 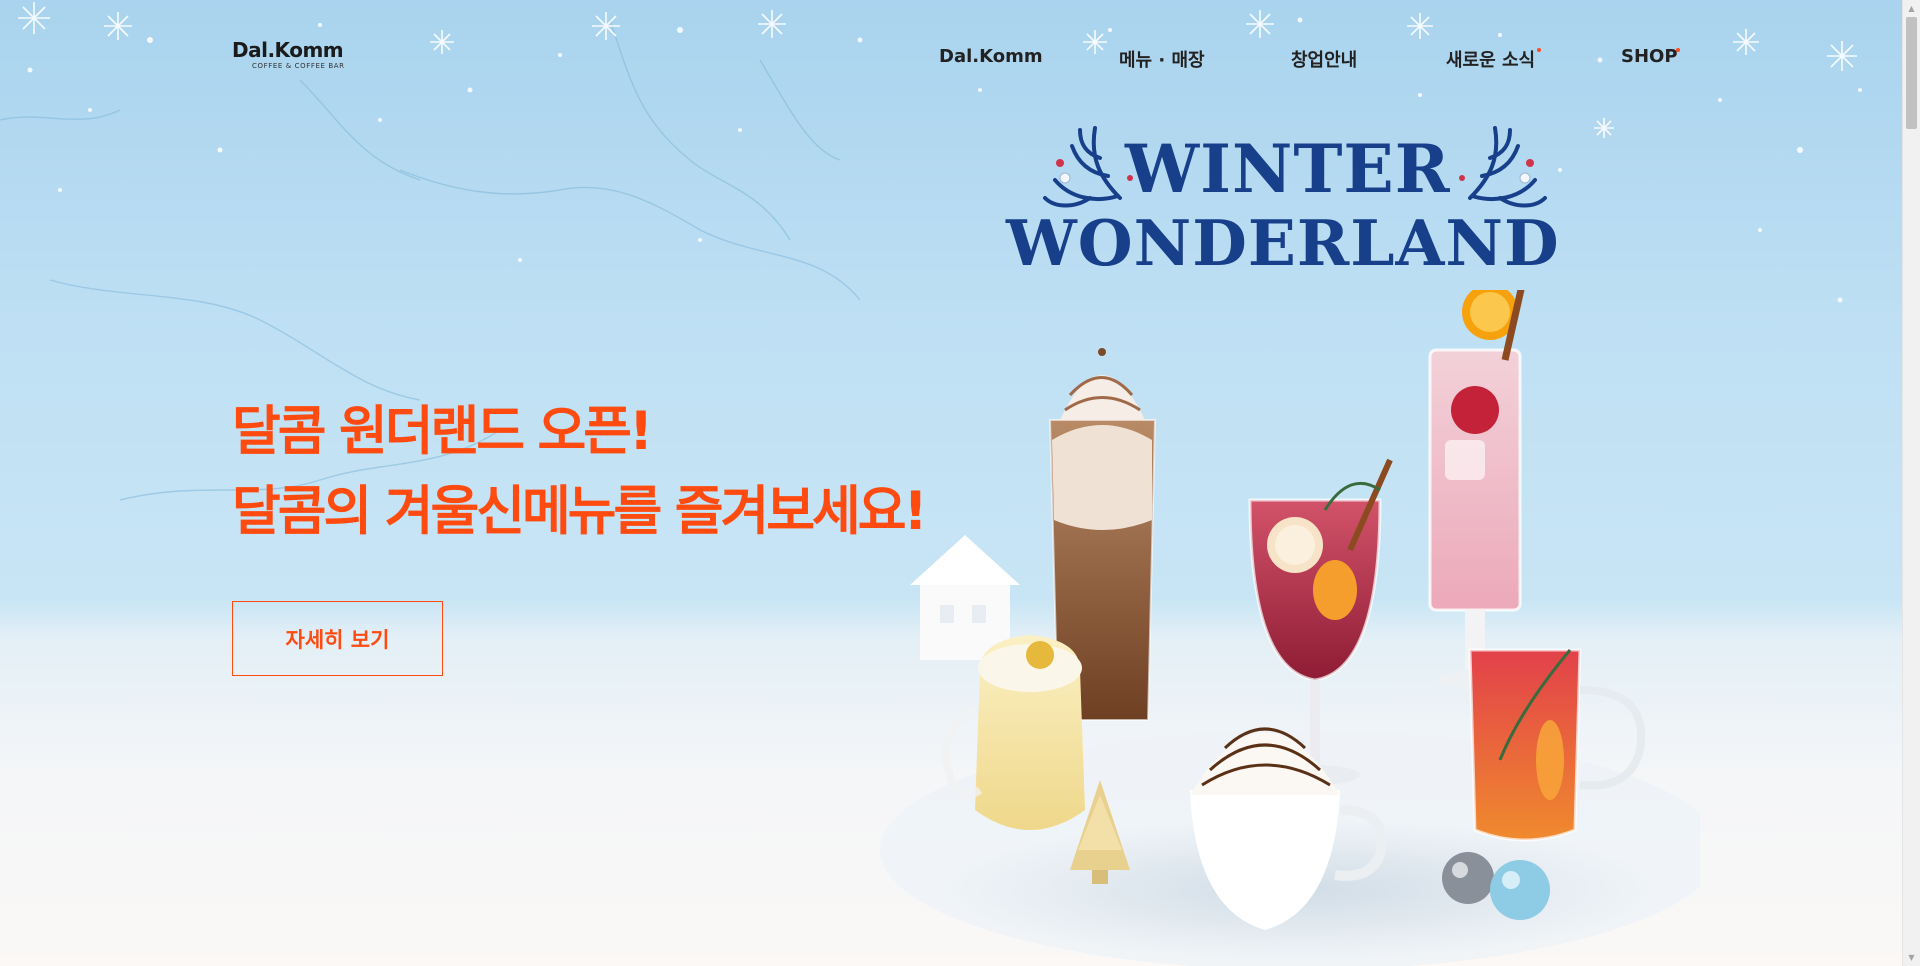 I want to click on news-new-dot, so click(x=1539, y=50).